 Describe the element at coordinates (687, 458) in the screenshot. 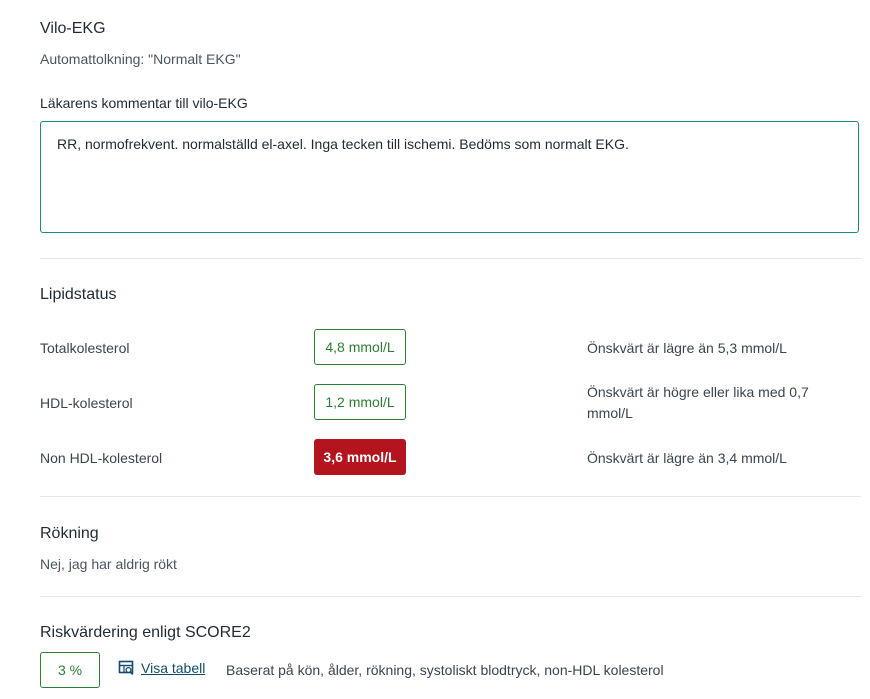

I see `lipid-reference: Önskvärt är lägre än 3,4 mmol/L` at that location.